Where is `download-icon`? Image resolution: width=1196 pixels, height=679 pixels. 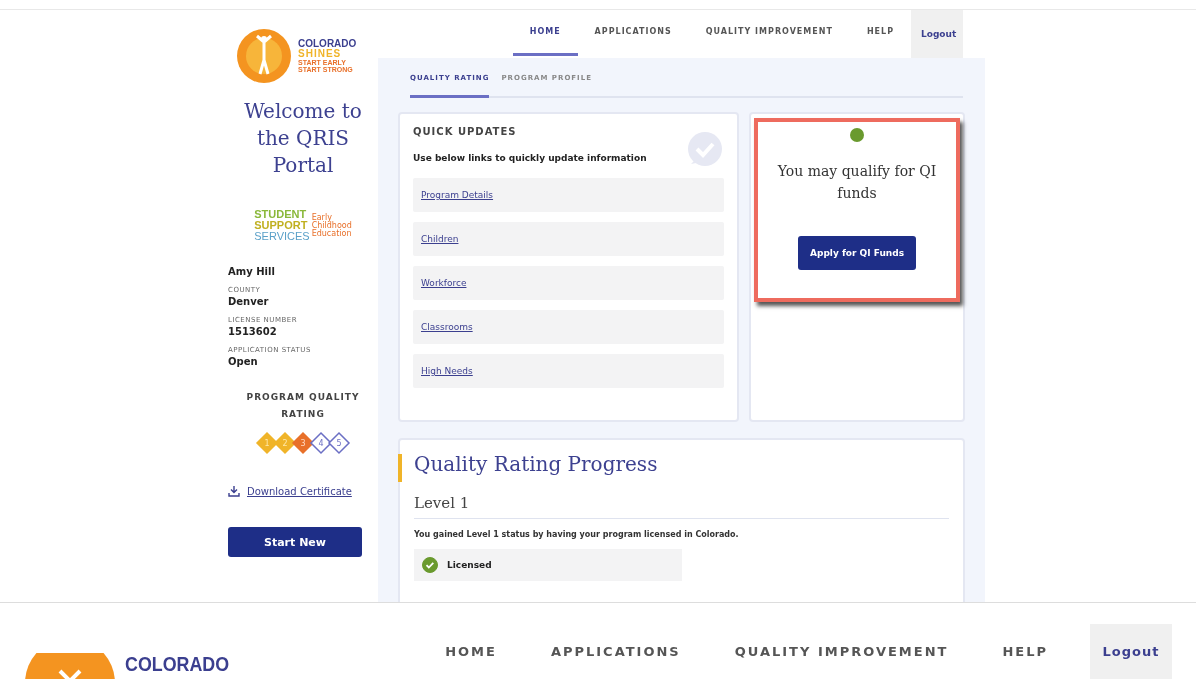 download-icon is located at coordinates (234, 491).